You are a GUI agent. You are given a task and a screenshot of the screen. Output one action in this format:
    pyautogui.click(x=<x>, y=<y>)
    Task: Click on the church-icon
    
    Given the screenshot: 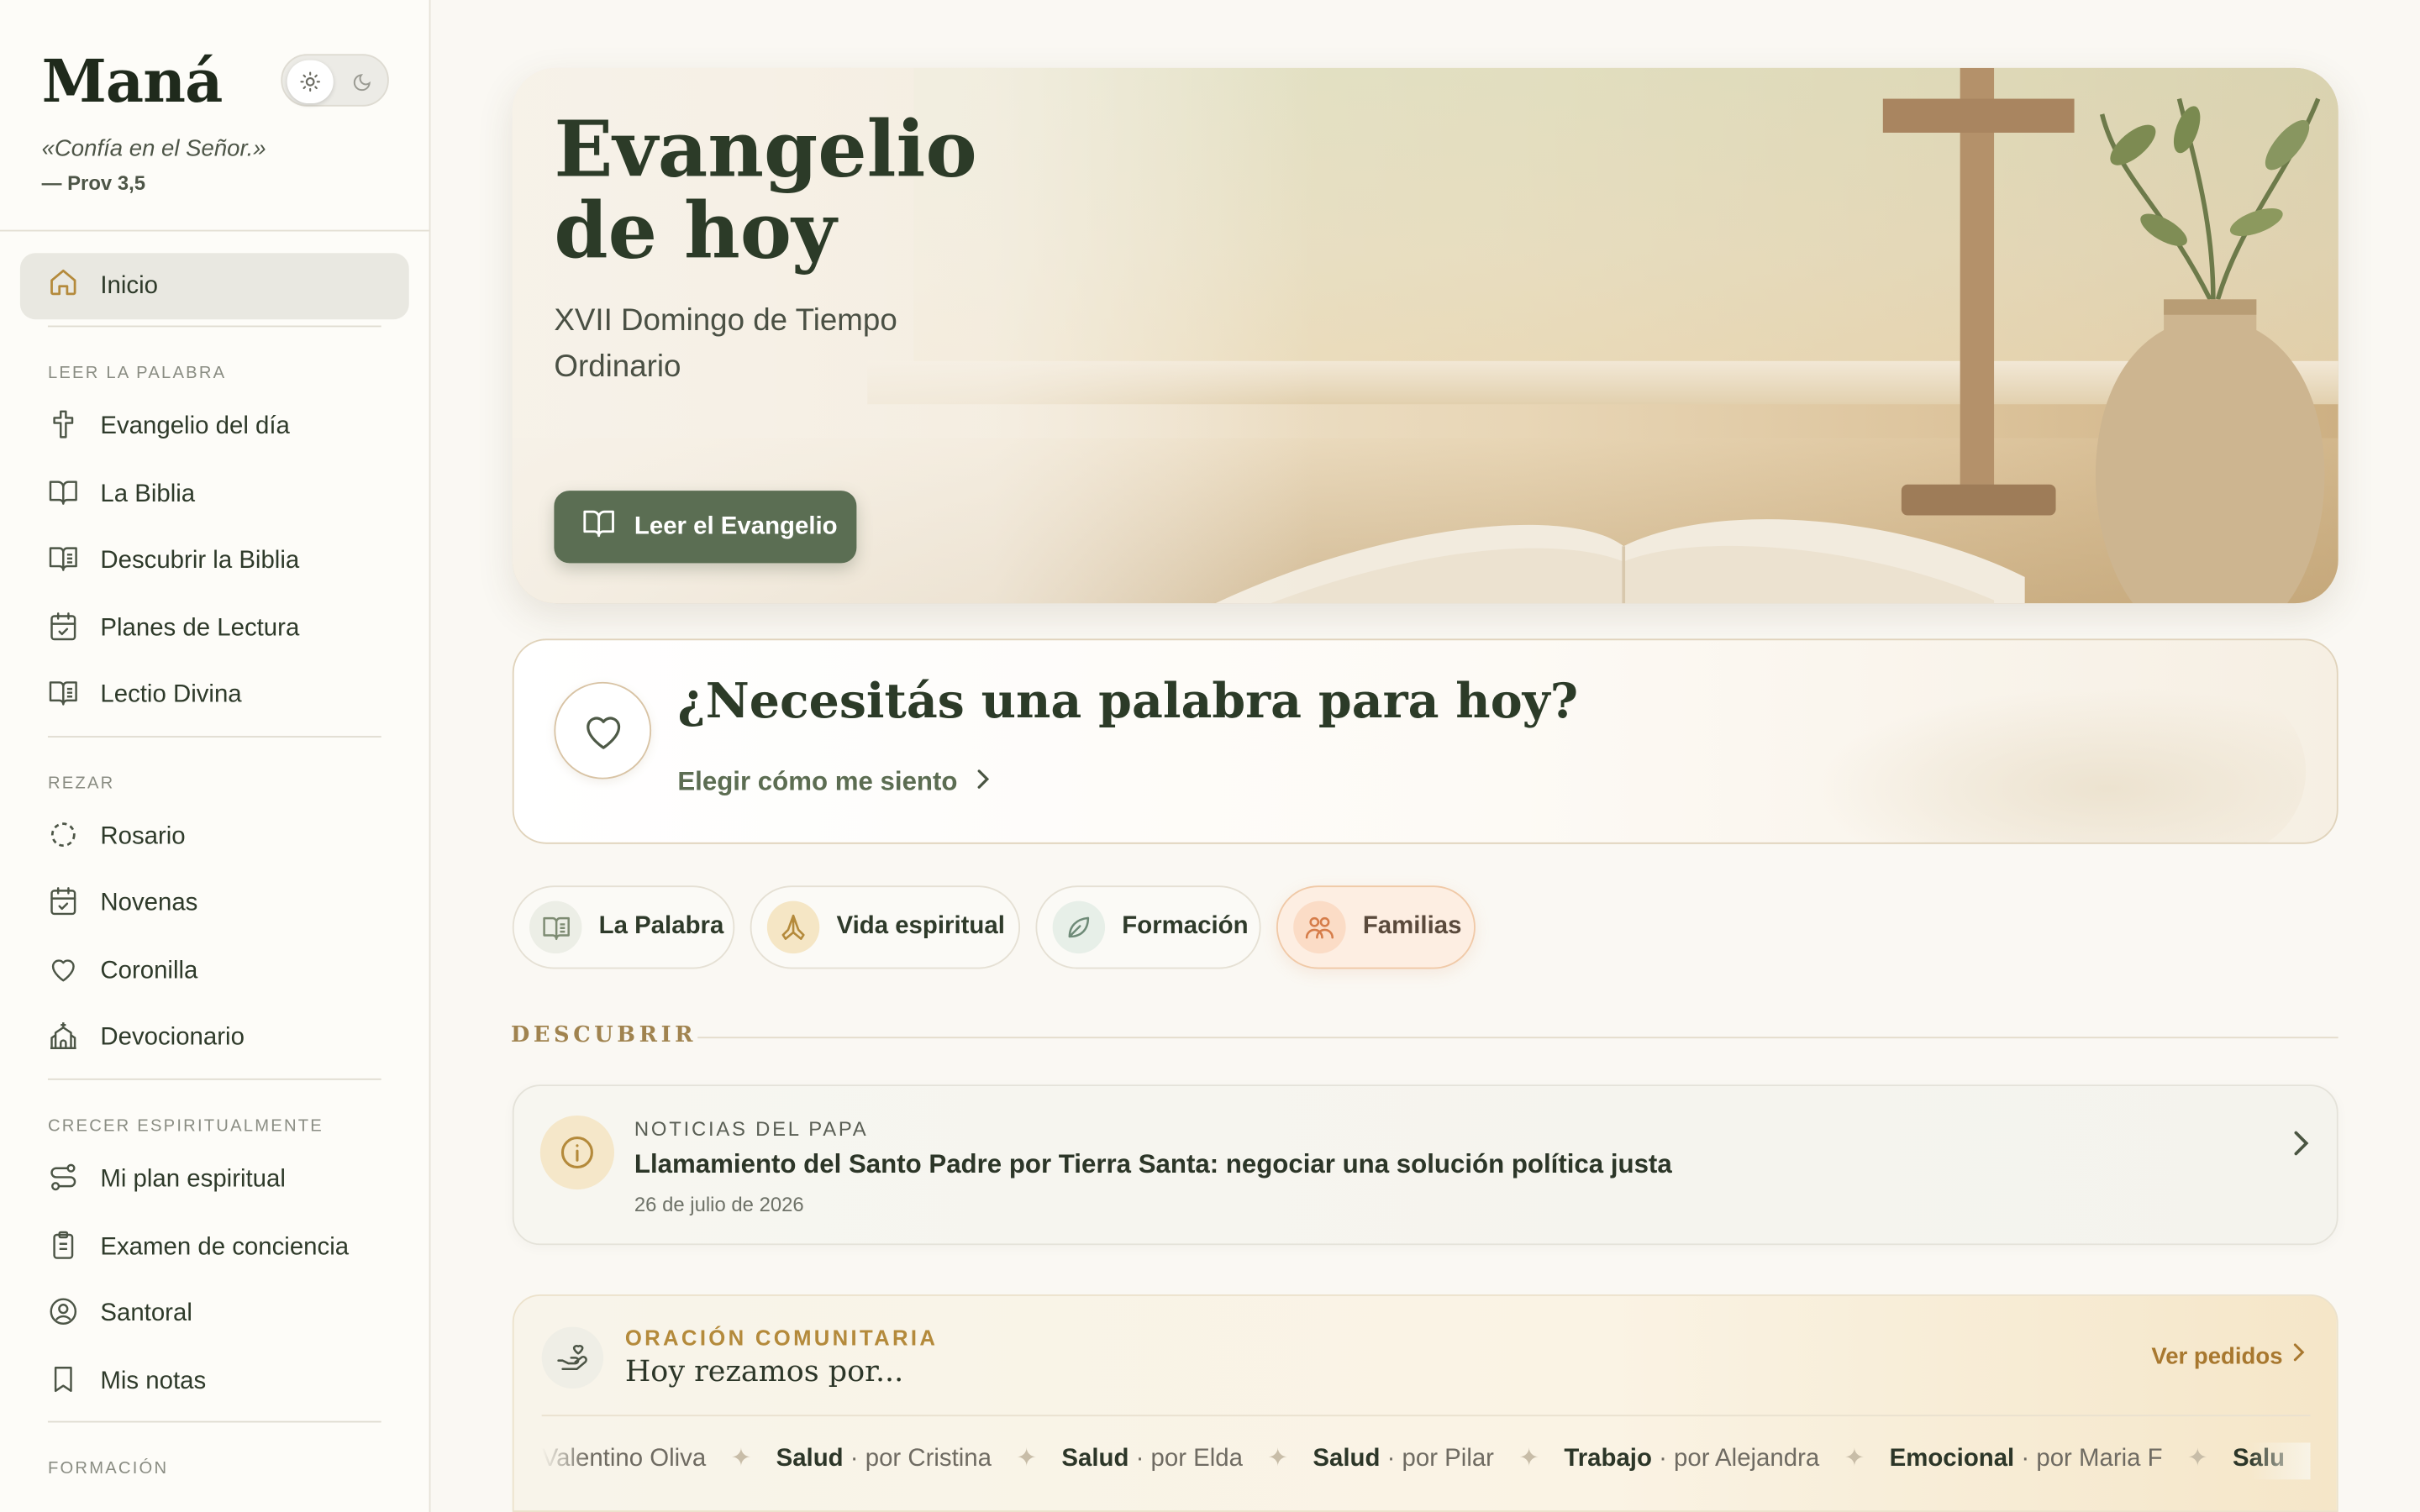 What is the action you would take?
    pyautogui.click(x=64, y=1038)
    